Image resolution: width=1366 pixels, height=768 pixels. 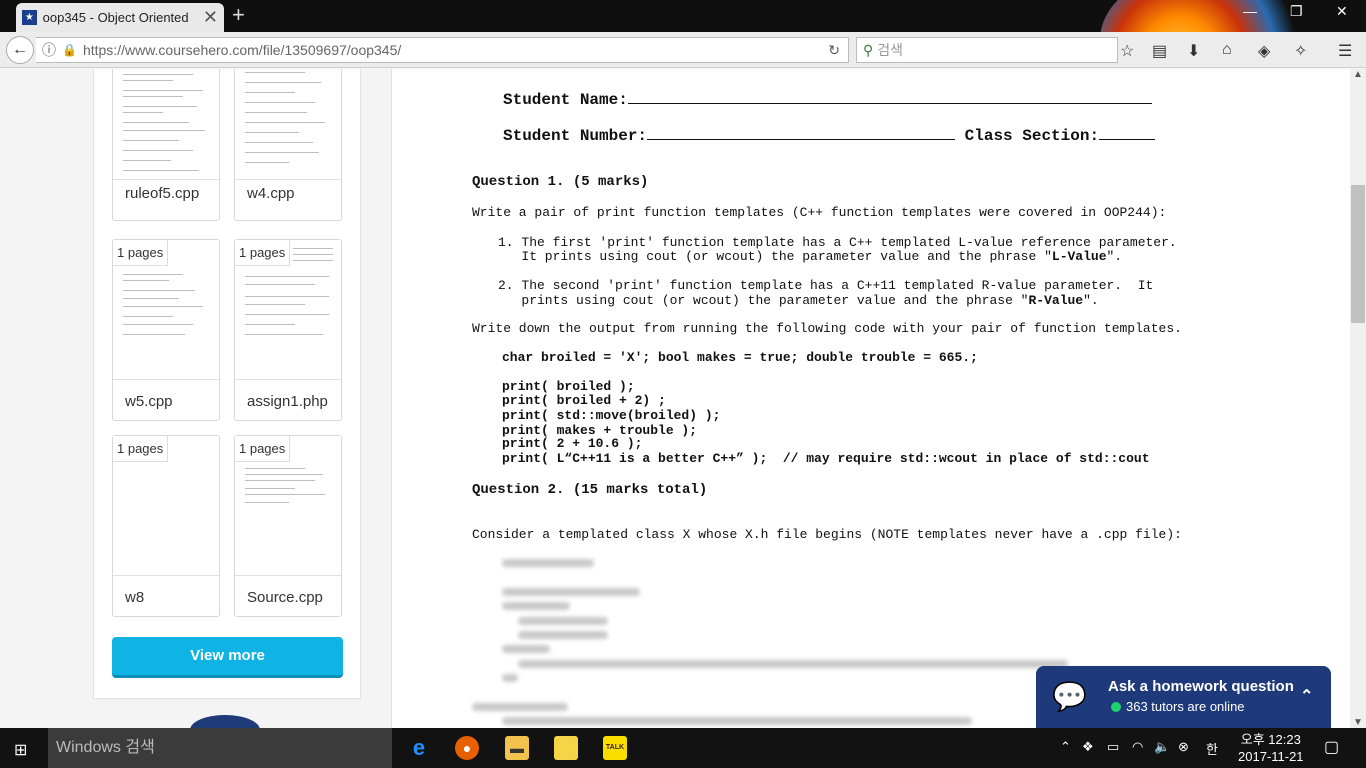 What do you see at coordinates (575, 136) in the screenshot?
I see `student-number-label: Student Number:` at bounding box center [575, 136].